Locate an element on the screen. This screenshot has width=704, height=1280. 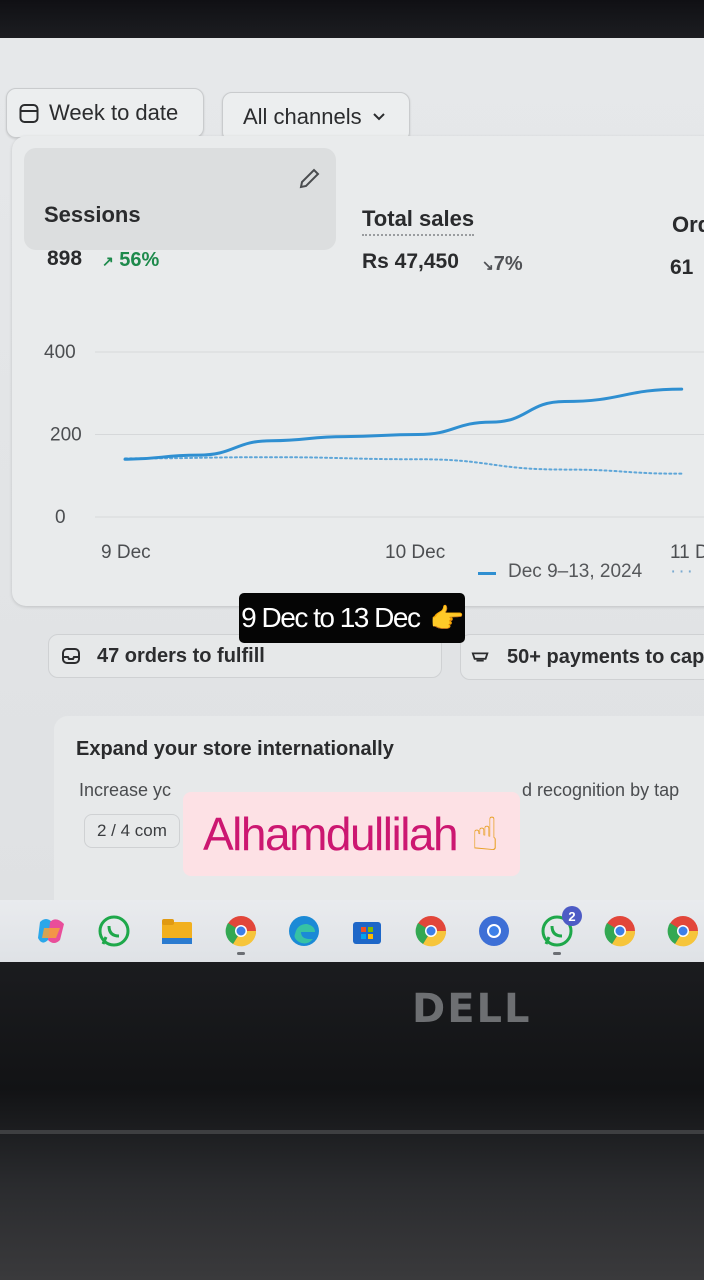
expand-progress-badge: 2 / 4 com is located at coordinates (132, 831).